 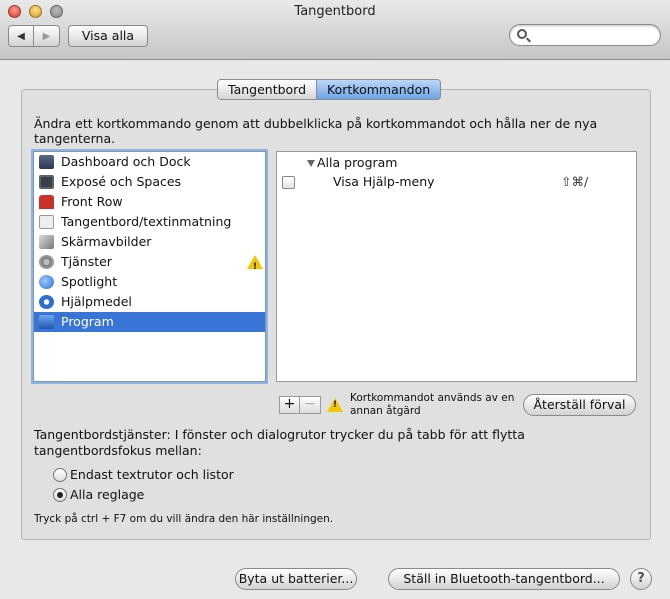 I want to click on group-header: Alla program, so click(x=357, y=162).